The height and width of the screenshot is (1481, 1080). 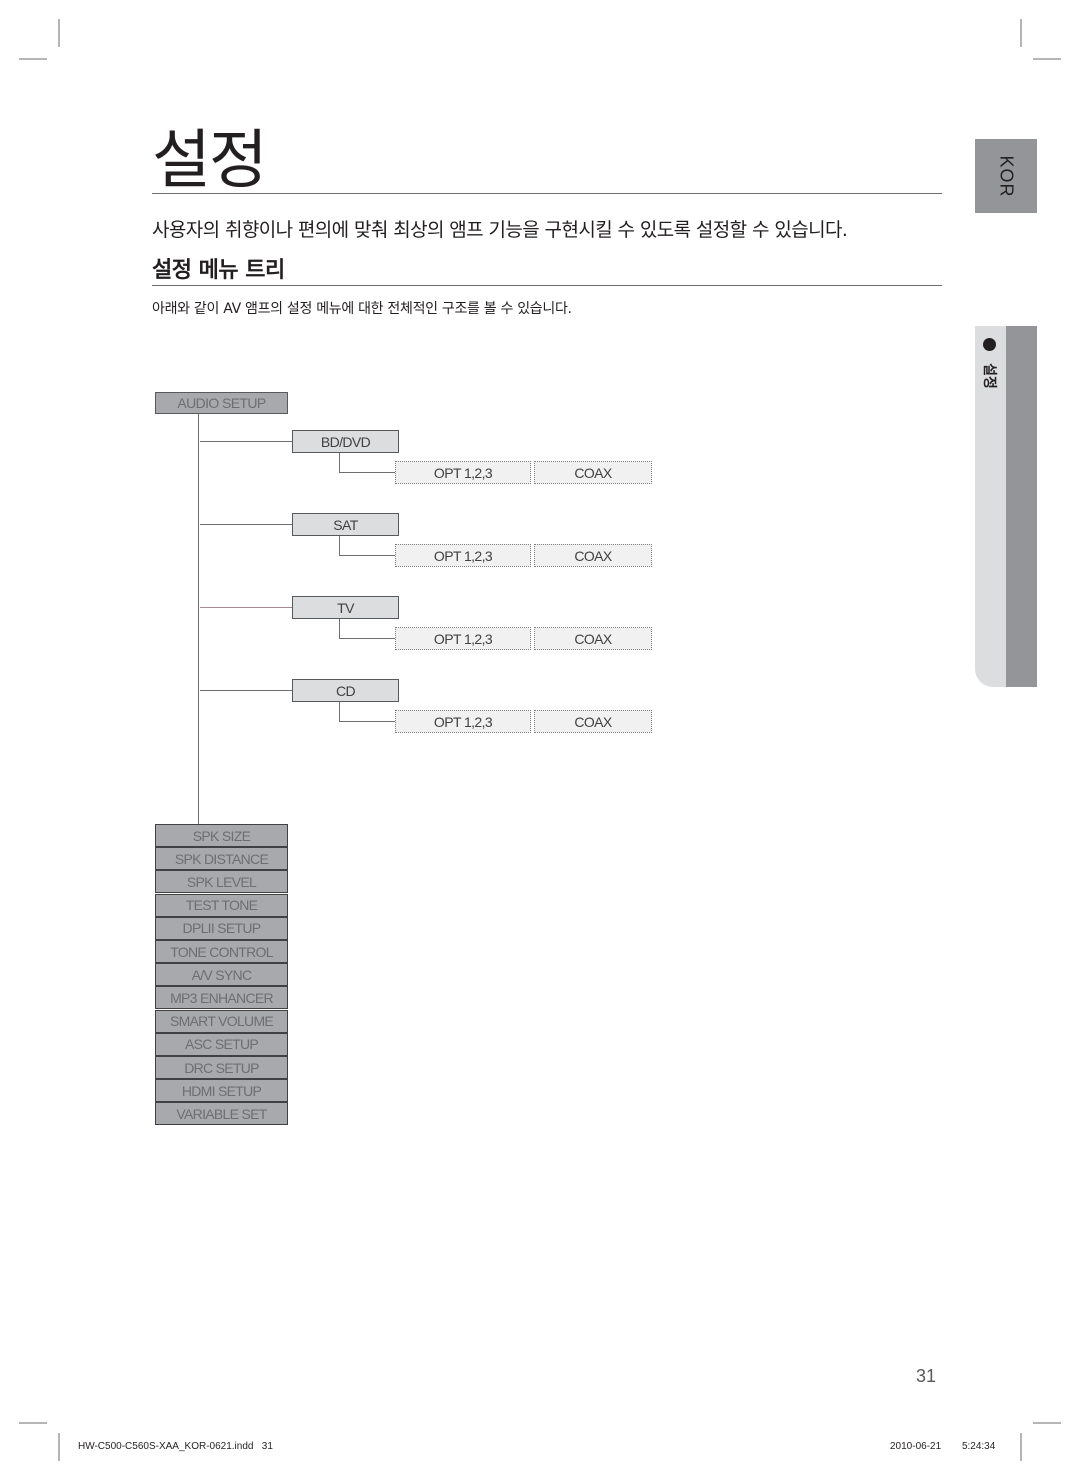 I want to click on menu-item: DPLII SETUP, so click(x=221, y=928).